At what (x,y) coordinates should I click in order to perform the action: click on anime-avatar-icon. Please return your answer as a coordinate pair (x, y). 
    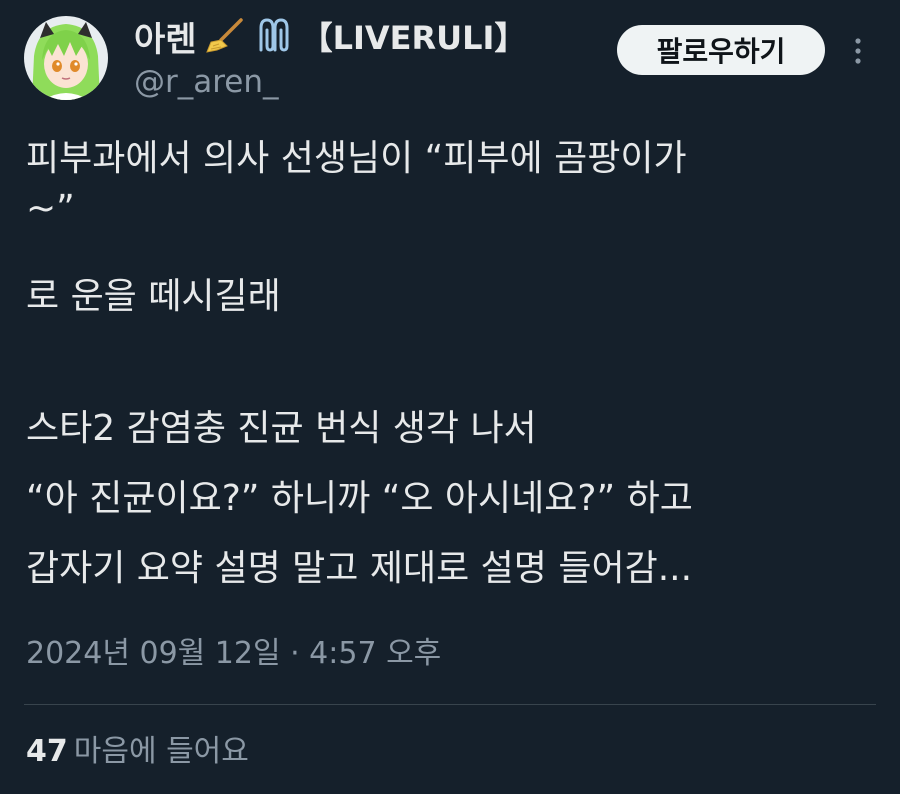
    Looking at the image, I should click on (66, 58).